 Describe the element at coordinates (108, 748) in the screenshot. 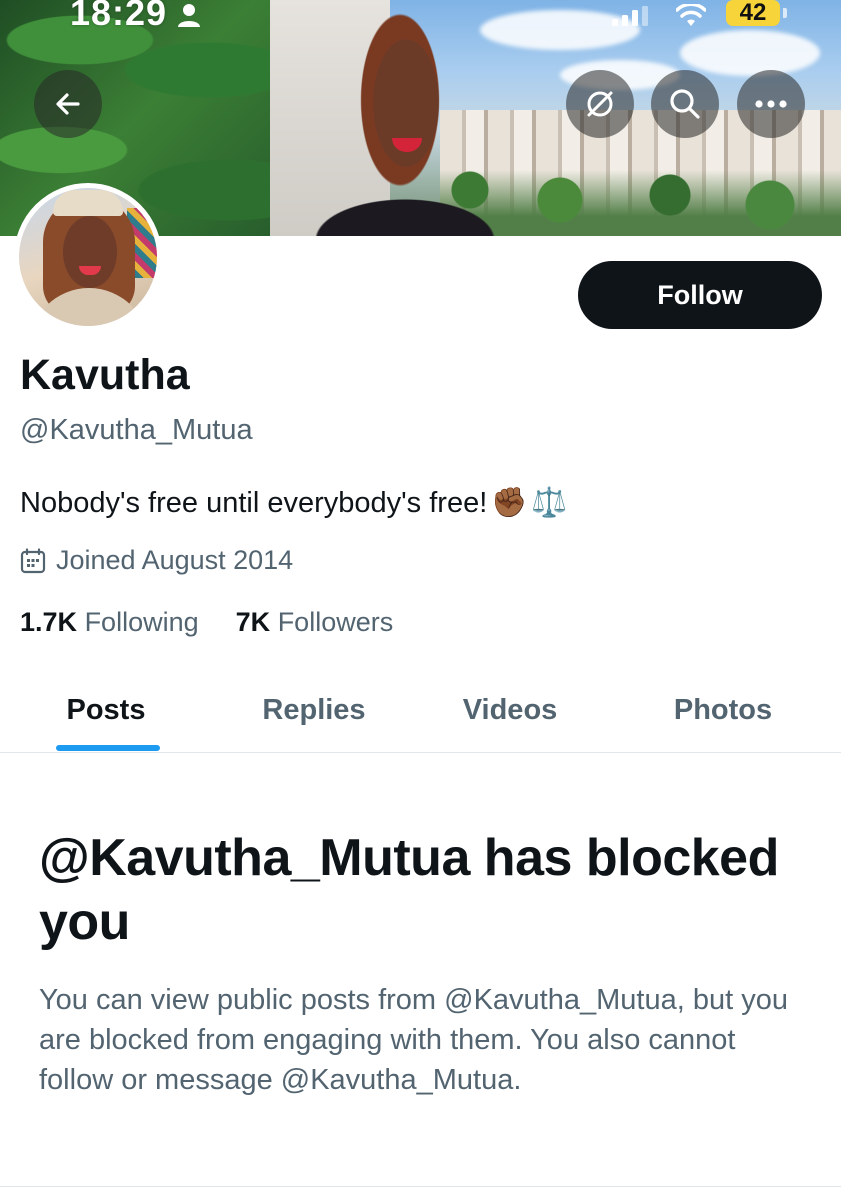

I see `active-tab-indicator` at that location.